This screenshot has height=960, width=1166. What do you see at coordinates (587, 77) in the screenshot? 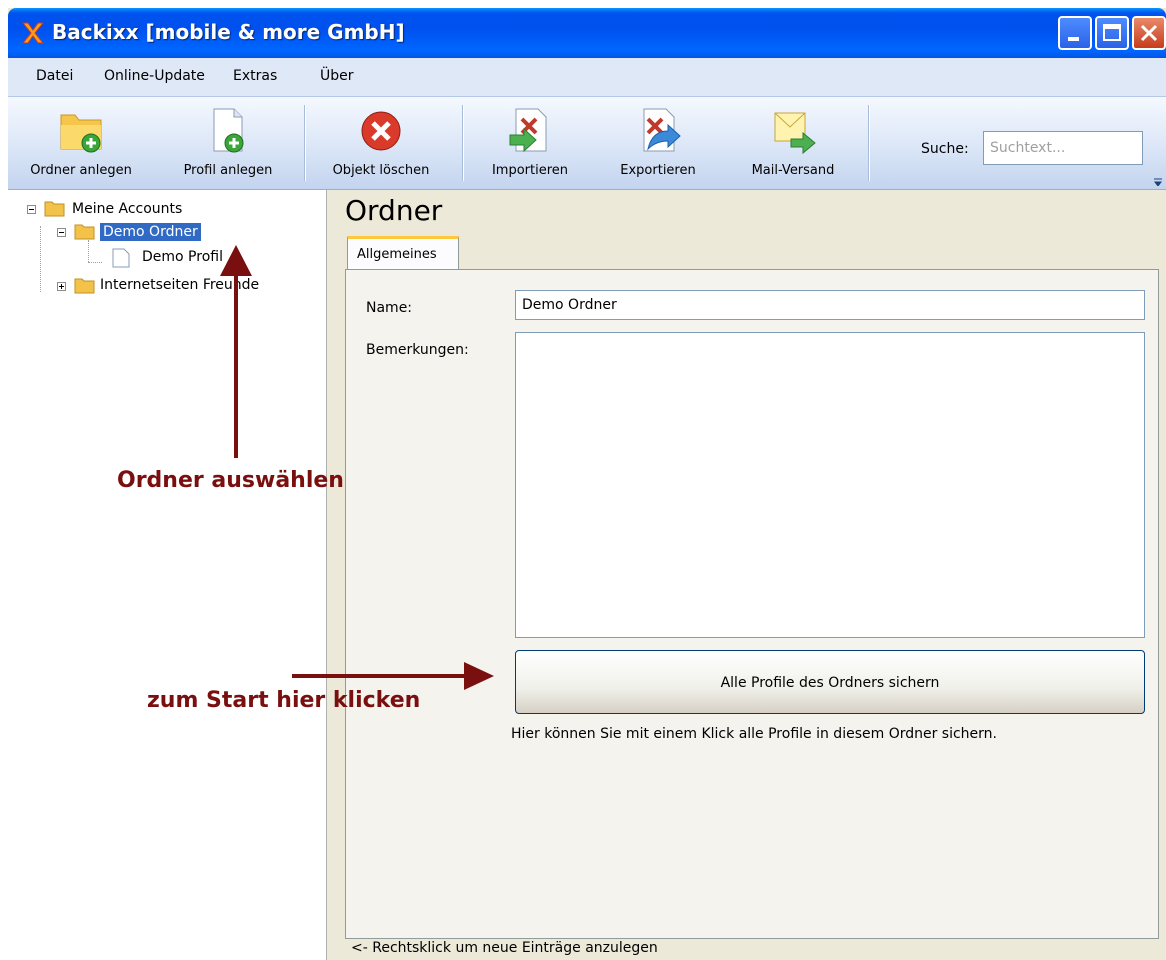
I see `menu-bar: Datei Online-Update Extras Über` at bounding box center [587, 77].